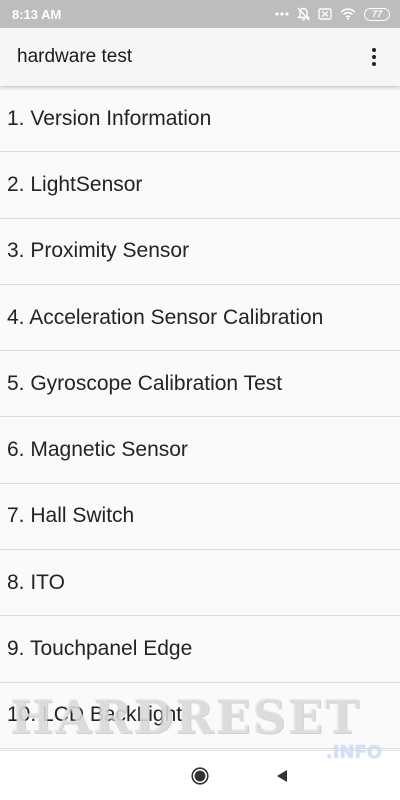 The height and width of the screenshot is (800, 400). What do you see at coordinates (200, 649) in the screenshot?
I see `list-item-touchpanel-edge: 9. Touchpanel Edge` at bounding box center [200, 649].